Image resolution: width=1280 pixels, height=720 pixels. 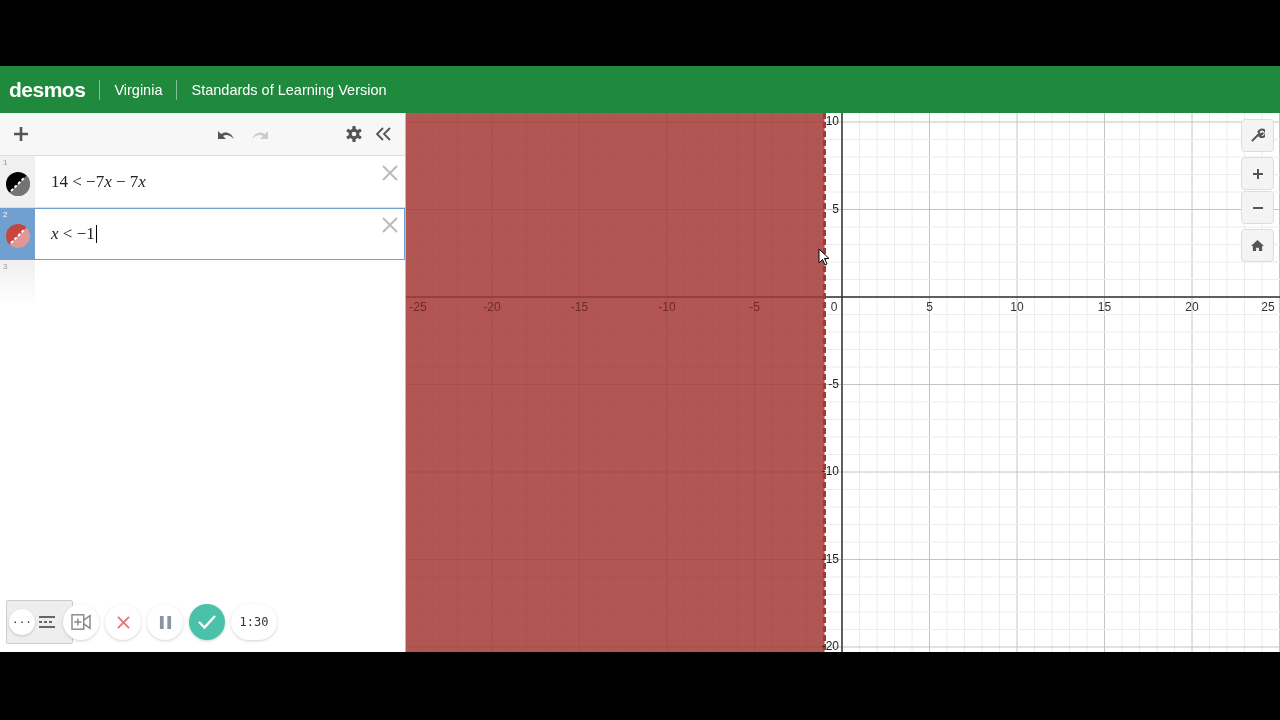 I want to click on checkmark-icon, so click(x=207, y=622).